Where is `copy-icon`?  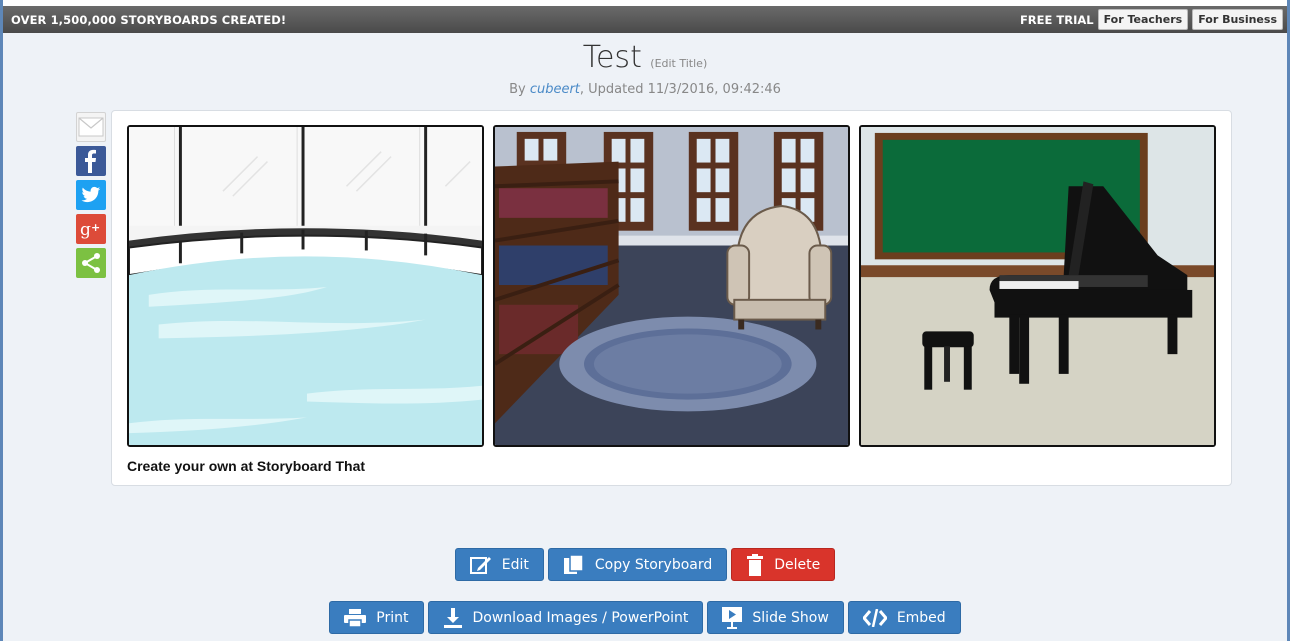
copy-icon is located at coordinates (573, 563).